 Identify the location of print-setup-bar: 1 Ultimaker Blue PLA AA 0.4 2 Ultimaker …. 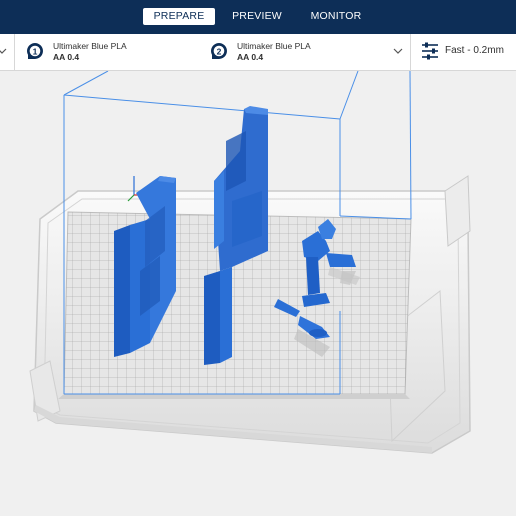
(258, 52).